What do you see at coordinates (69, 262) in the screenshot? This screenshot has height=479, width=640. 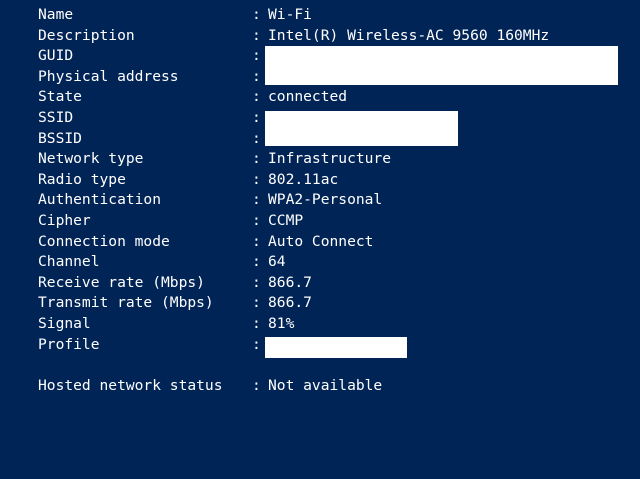 I see `channel-label: Channel` at bounding box center [69, 262].